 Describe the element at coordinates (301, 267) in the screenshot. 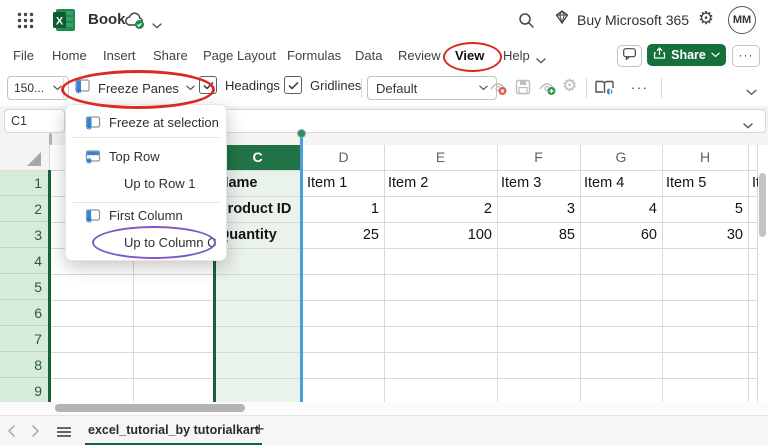

I see `freeze-pane-line` at that location.